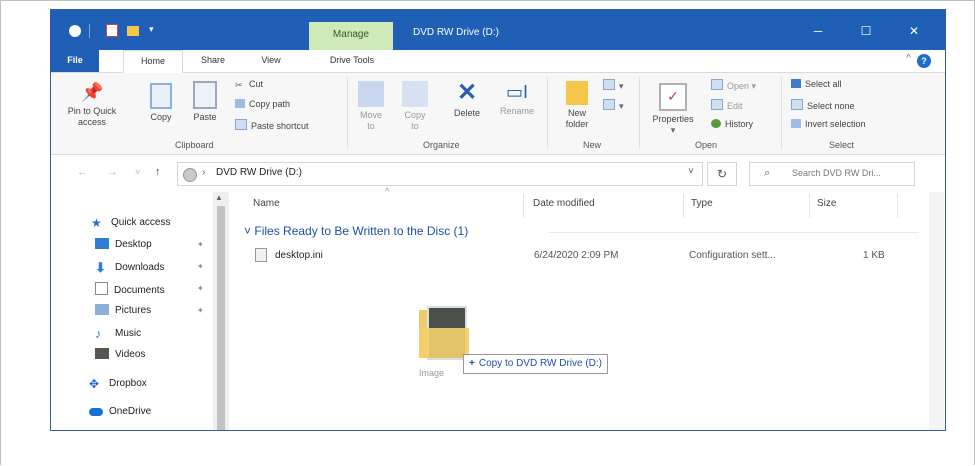 The height and width of the screenshot is (466, 975). I want to click on easy-access-button: ▾, so click(613, 105).